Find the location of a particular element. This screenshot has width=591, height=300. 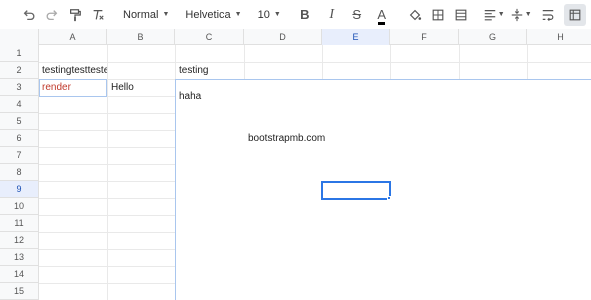

text-wrap-icon is located at coordinates (548, 15).